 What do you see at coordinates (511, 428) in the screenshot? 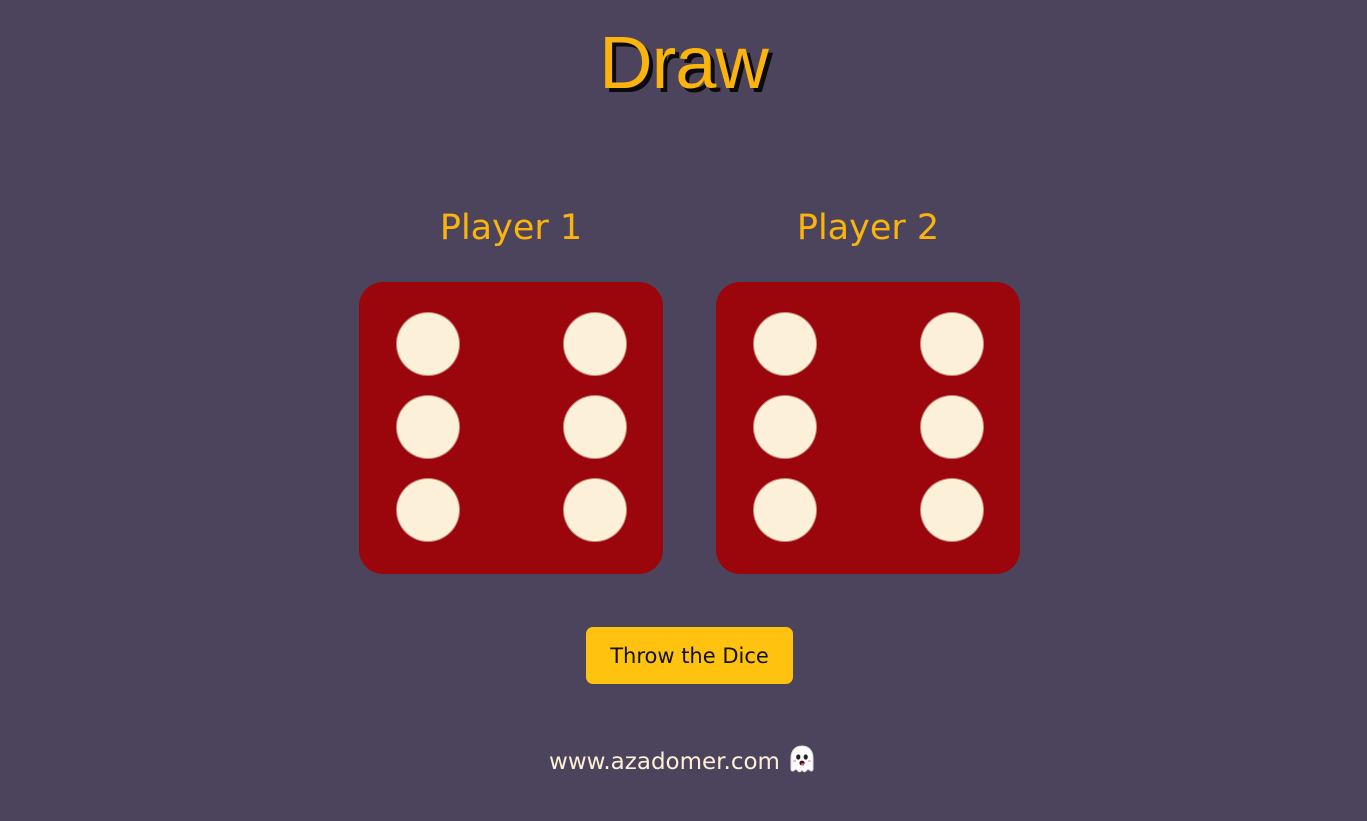
I see `player-1-die` at bounding box center [511, 428].